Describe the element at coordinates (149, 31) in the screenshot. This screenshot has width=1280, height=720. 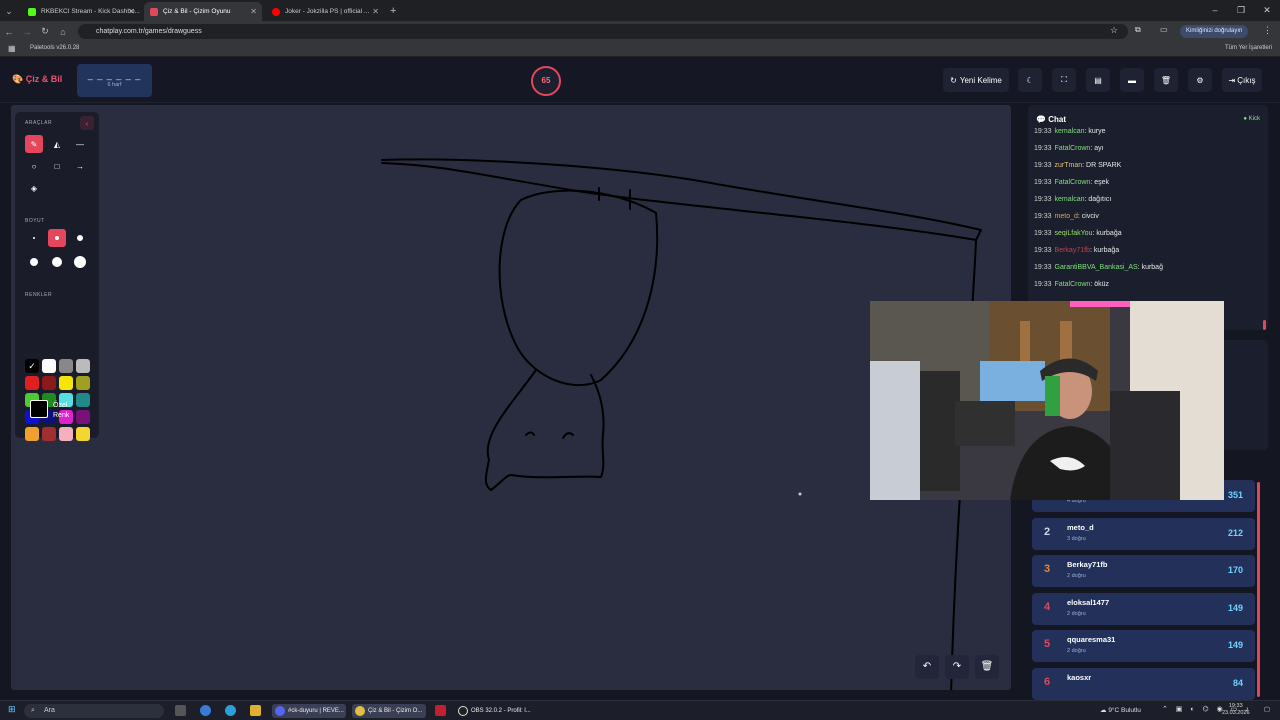
I see `url-text: chatplay.com.tr/games/drawguess` at that location.